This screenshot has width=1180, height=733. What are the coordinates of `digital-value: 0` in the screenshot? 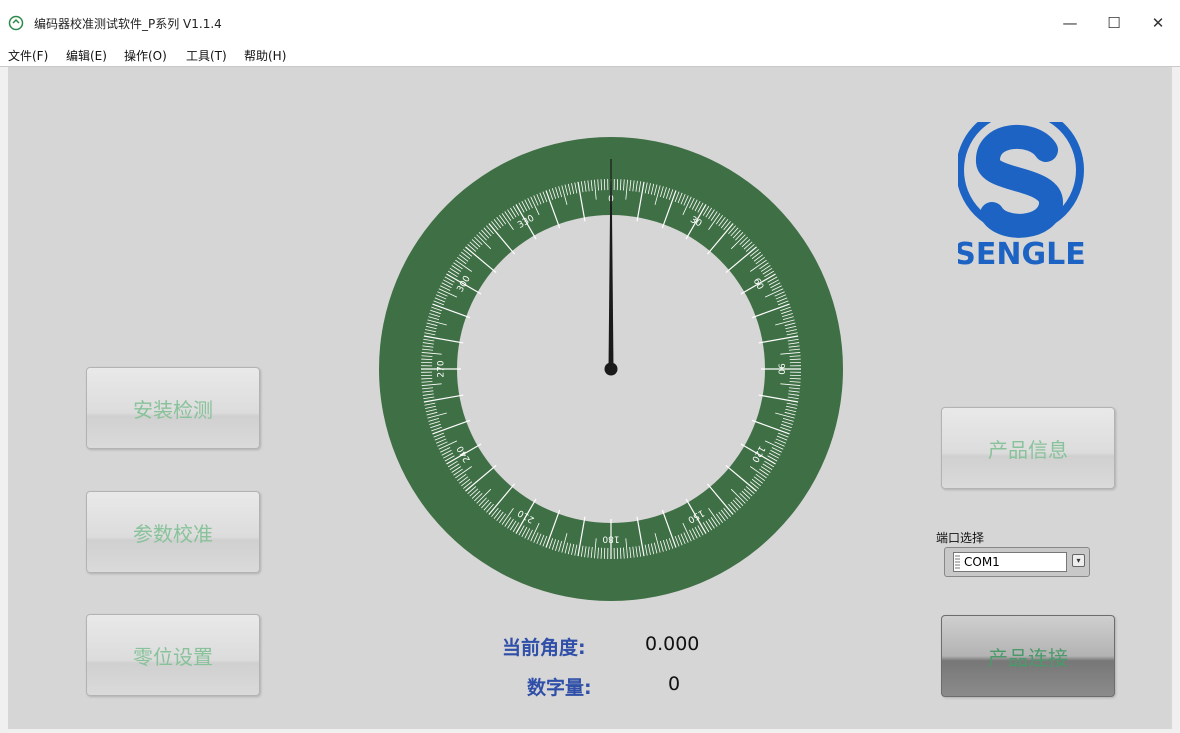 It's located at (674, 684).